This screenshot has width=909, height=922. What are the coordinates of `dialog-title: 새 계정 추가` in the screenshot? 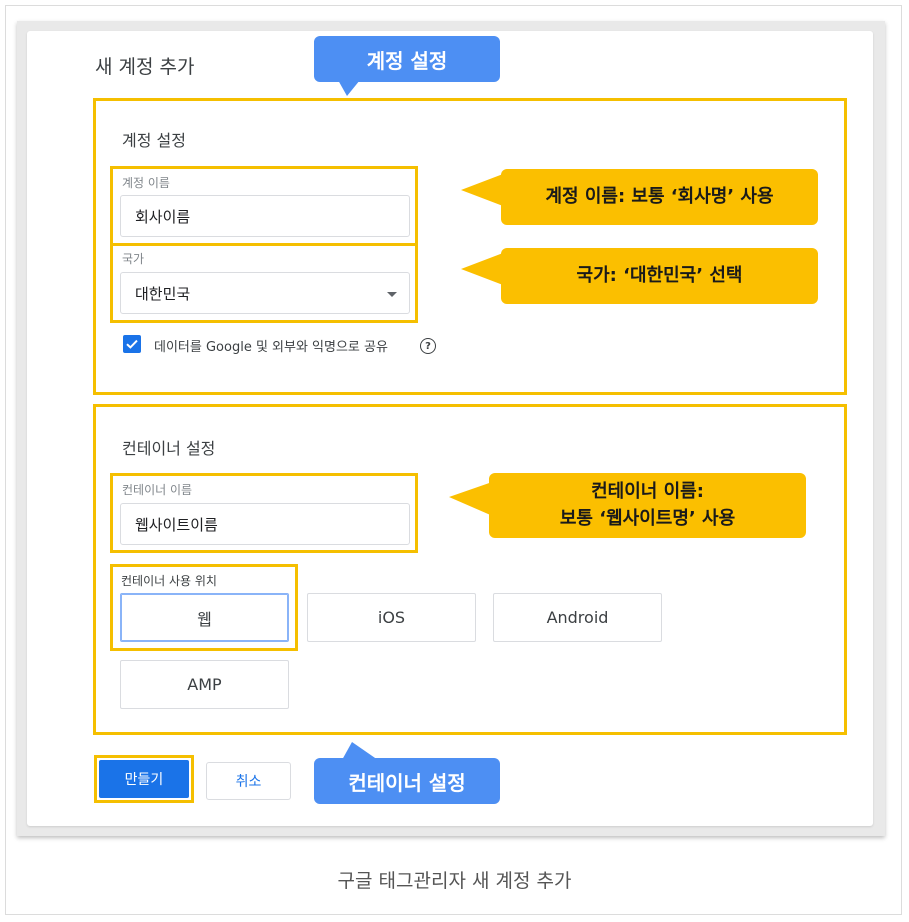 It's located at (145, 67).